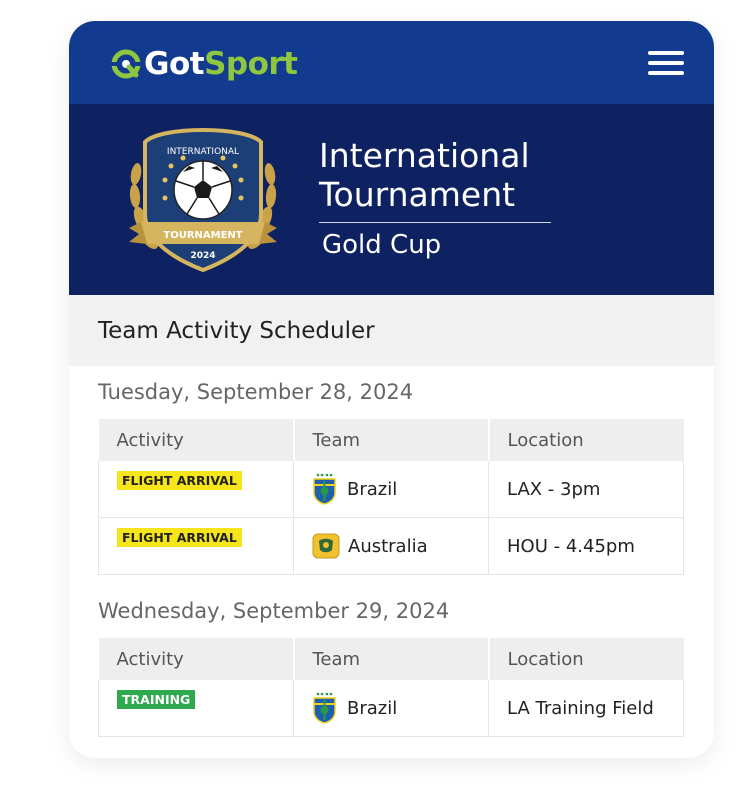 The height and width of the screenshot is (800, 746). I want to click on activity-tag: TRAINING, so click(156, 699).